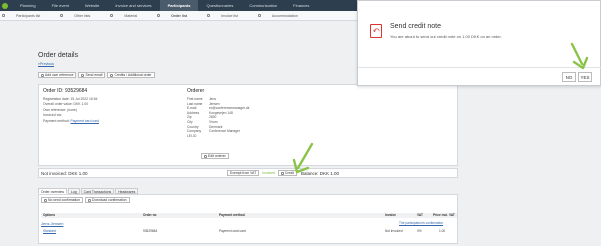 Image resolution: width=601 pixels, height=246 pixels. Describe the element at coordinates (569, 77) in the screenshot. I see `no-button: NO` at that location.